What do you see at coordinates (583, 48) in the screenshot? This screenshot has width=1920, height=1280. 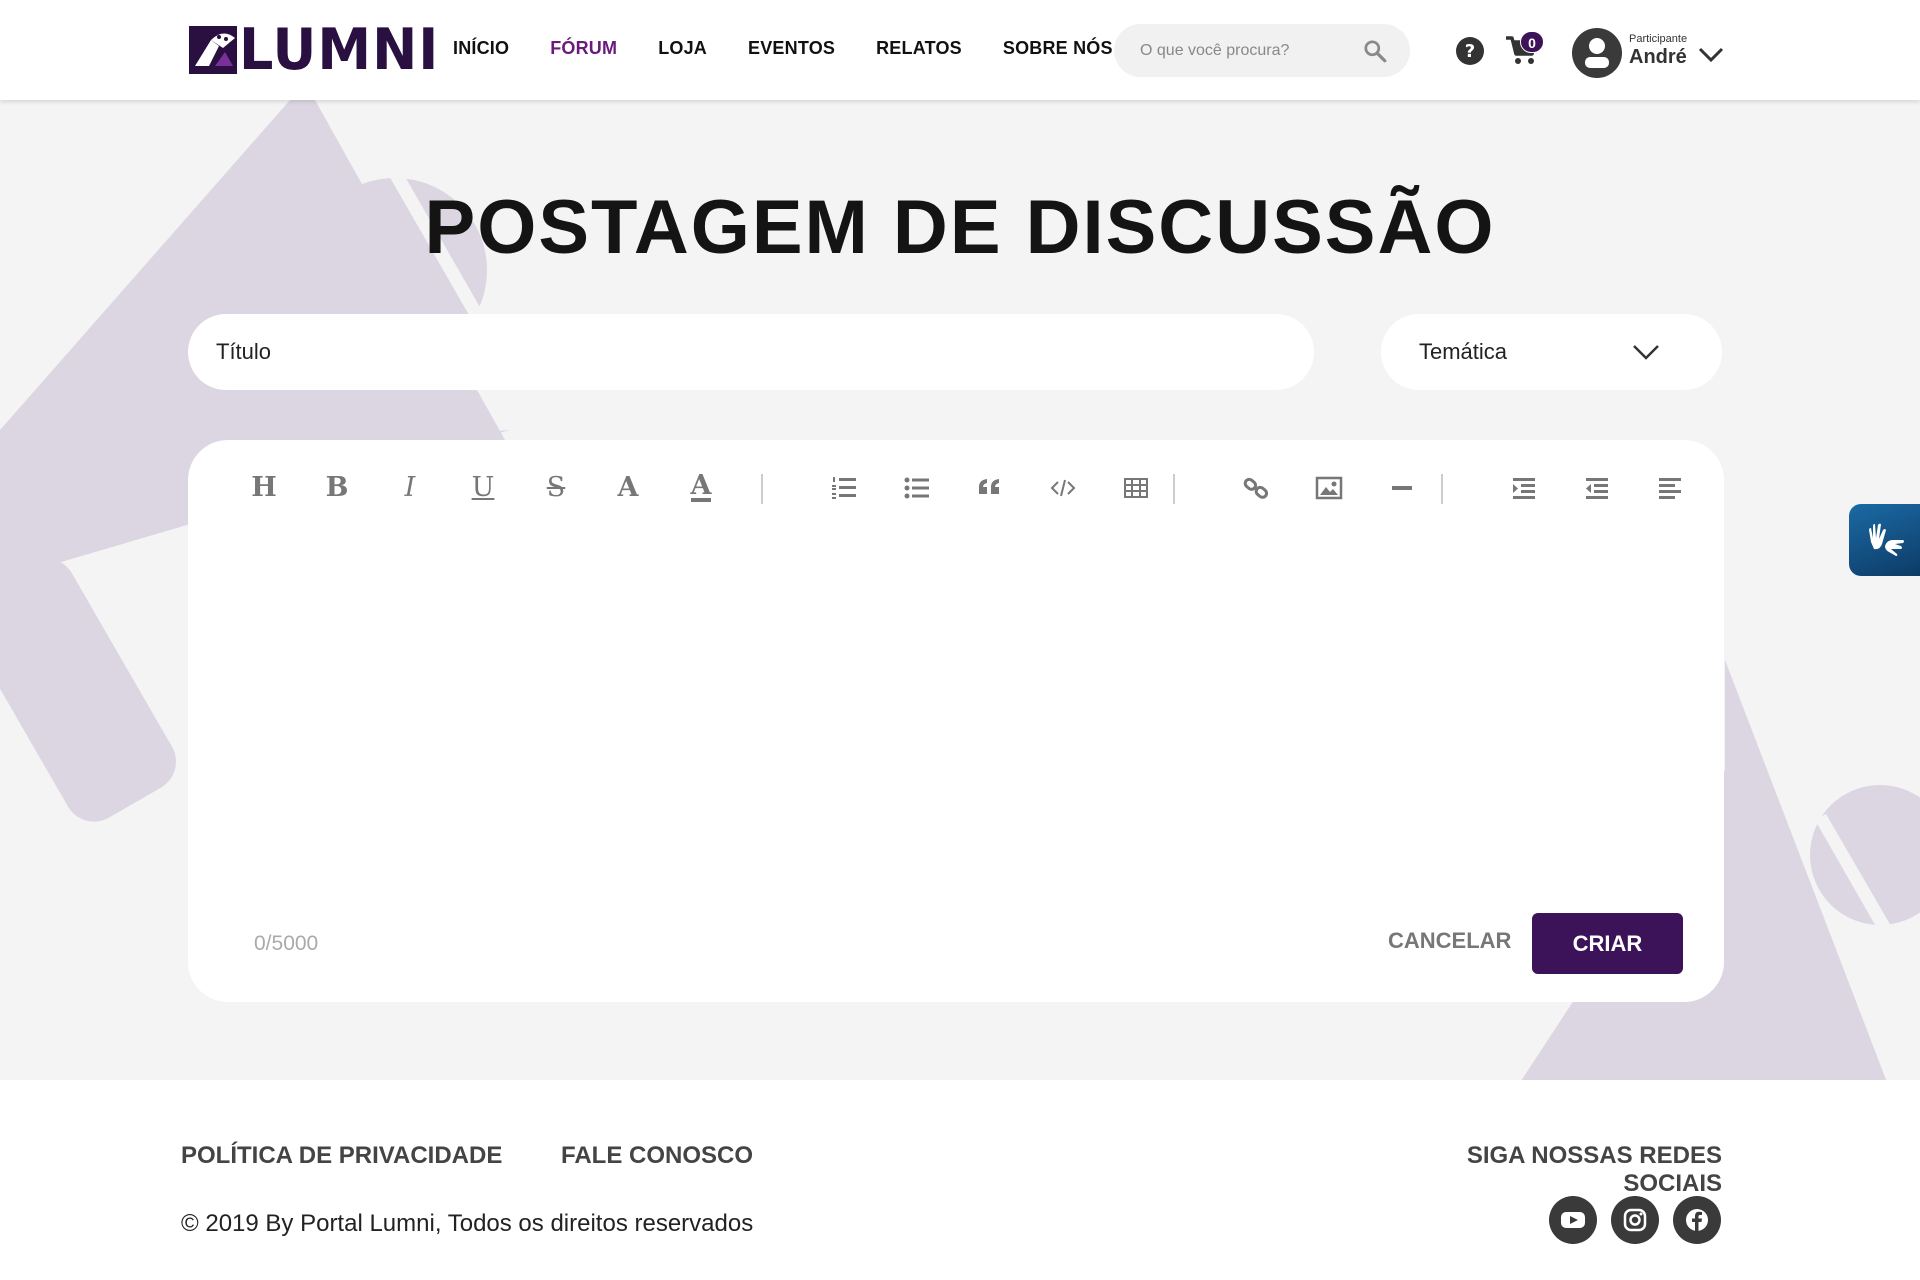 I see `nav-item-forum: FÓRUM` at bounding box center [583, 48].